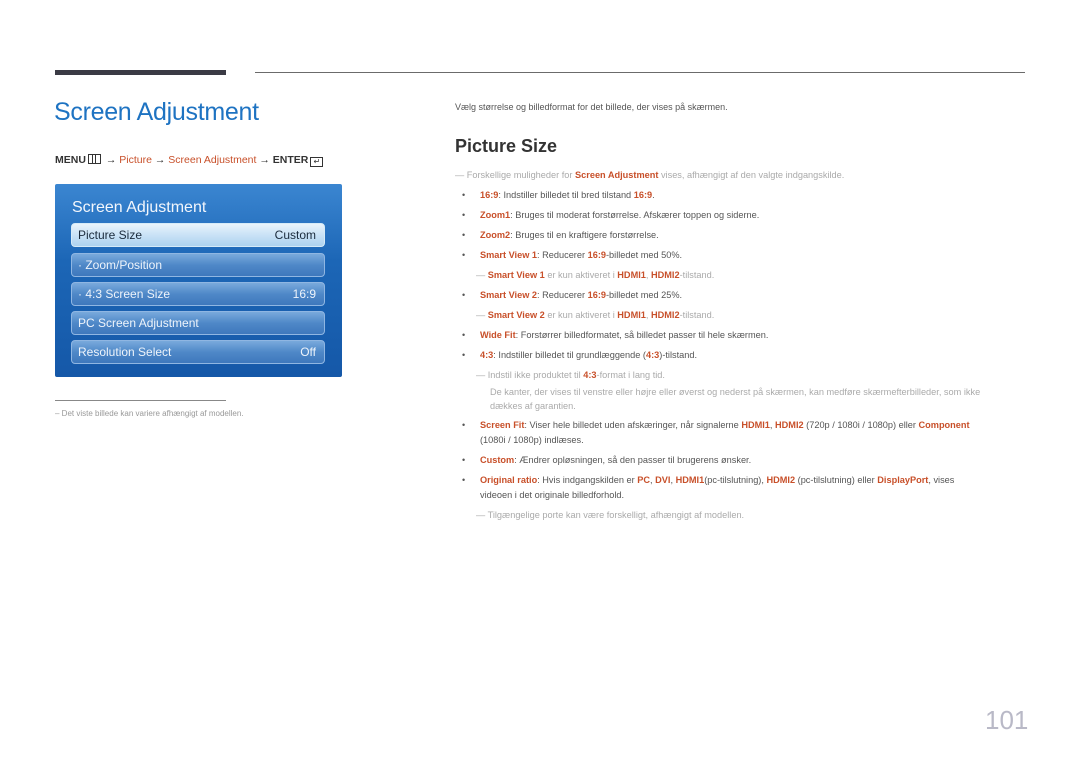  I want to click on term: Smart View 1, so click(509, 255).